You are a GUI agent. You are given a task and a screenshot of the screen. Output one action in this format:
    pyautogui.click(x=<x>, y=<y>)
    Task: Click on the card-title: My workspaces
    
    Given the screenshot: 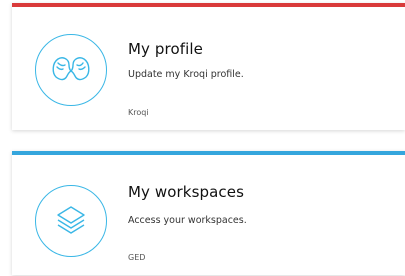 What is the action you would take?
    pyautogui.click(x=186, y=192)
    